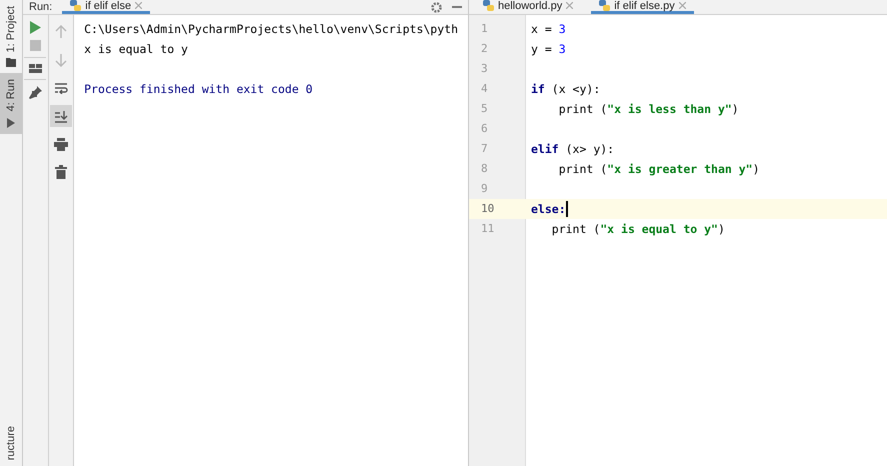  I want to click on code-token: (x <y):, so click(575, 89).